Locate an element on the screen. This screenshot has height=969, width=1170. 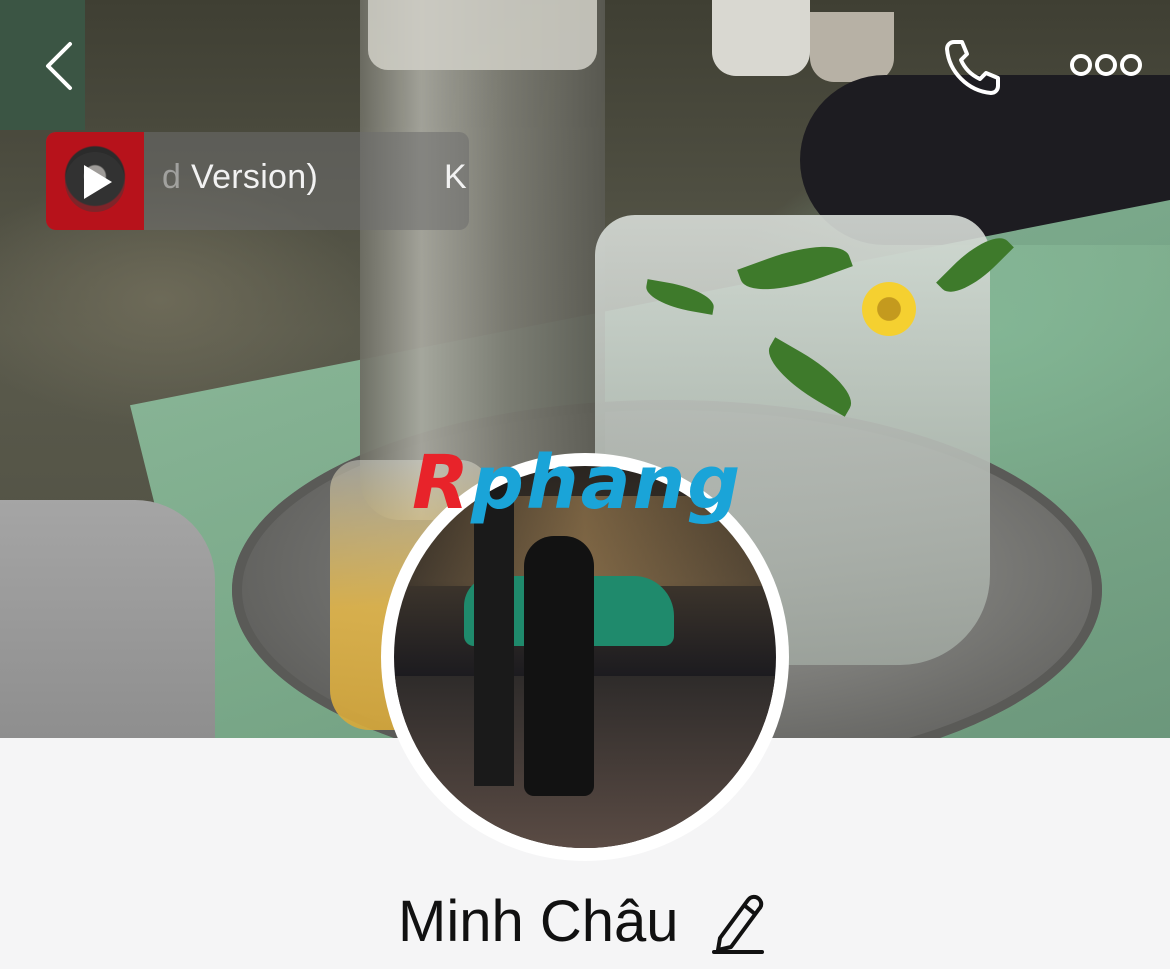
more-horizontal-icon is located at coordinates (1106, 65).